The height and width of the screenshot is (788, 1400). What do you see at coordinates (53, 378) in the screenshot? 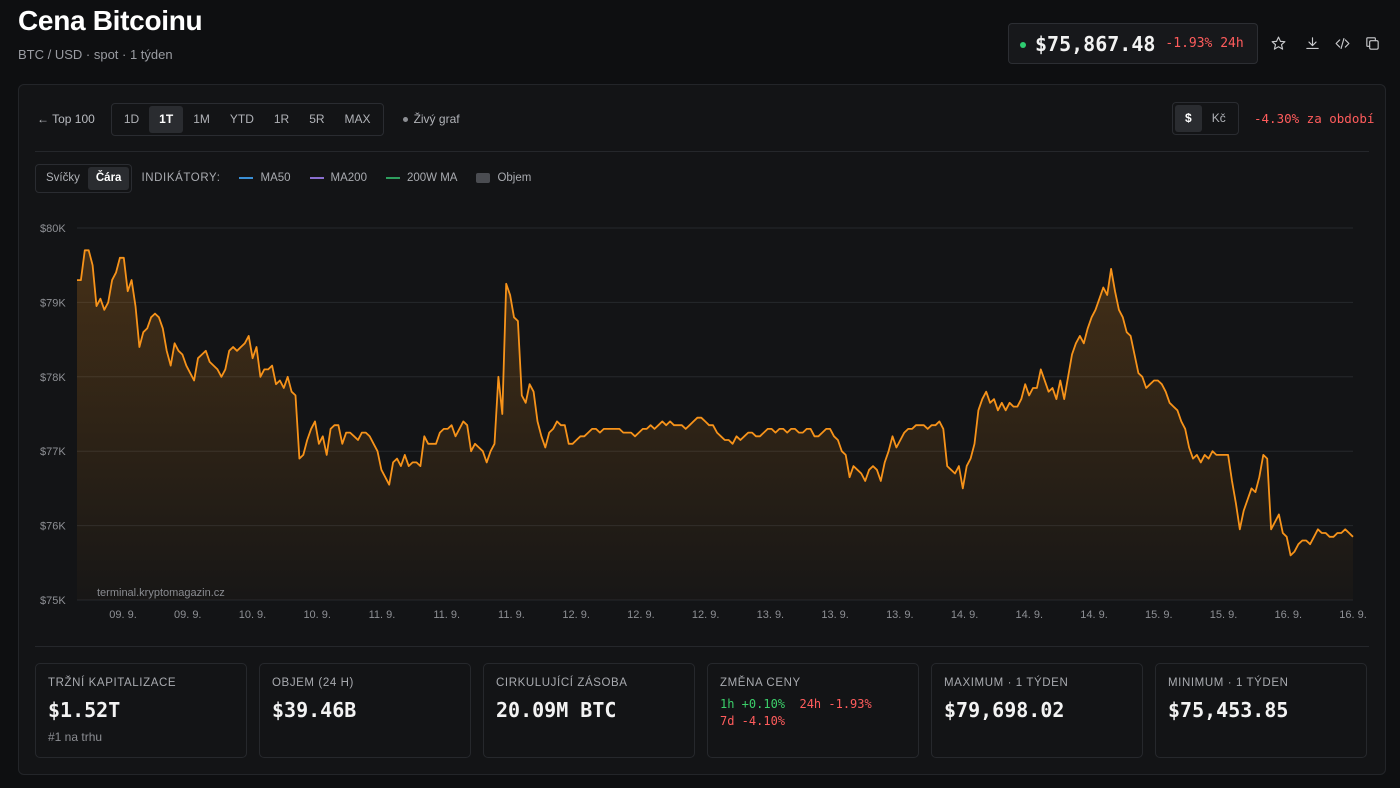
I see `y-tick-label: $78K` at bounding box center [53, 378].